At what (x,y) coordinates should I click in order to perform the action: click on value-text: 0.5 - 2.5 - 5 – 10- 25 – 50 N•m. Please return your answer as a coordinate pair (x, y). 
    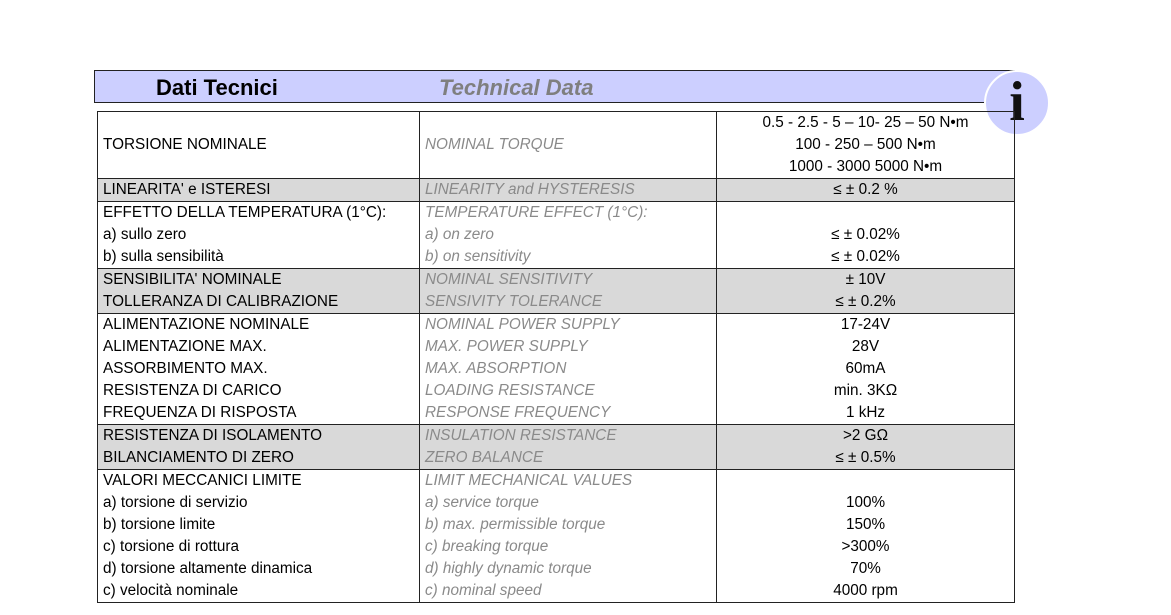
    Looking at the image, I should click on (865, 122).